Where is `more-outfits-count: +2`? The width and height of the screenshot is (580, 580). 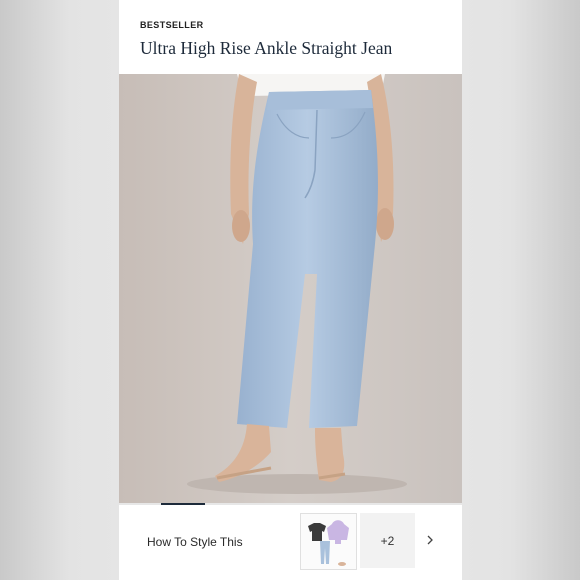
more-outfits-count: +2 is located at coordinates (387, 540).